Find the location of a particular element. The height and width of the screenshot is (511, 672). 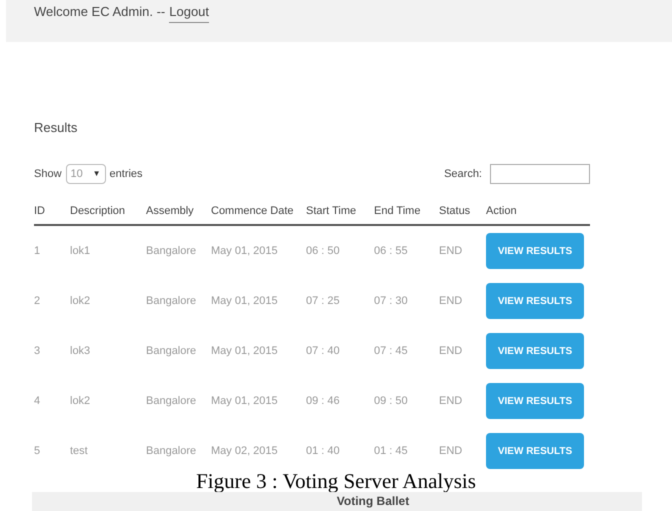

table-cell-text: 06 : 55 is located at coordinates (391, 251).